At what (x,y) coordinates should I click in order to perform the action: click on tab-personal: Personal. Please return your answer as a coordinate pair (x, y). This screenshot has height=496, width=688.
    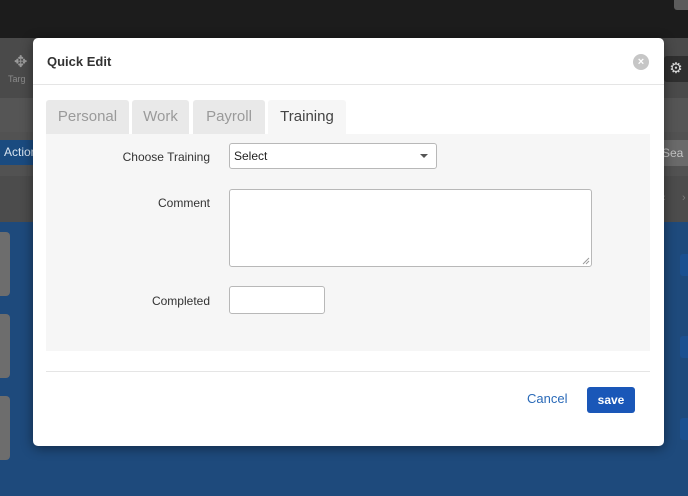
    Looking at the image, I should click on (87, 117).